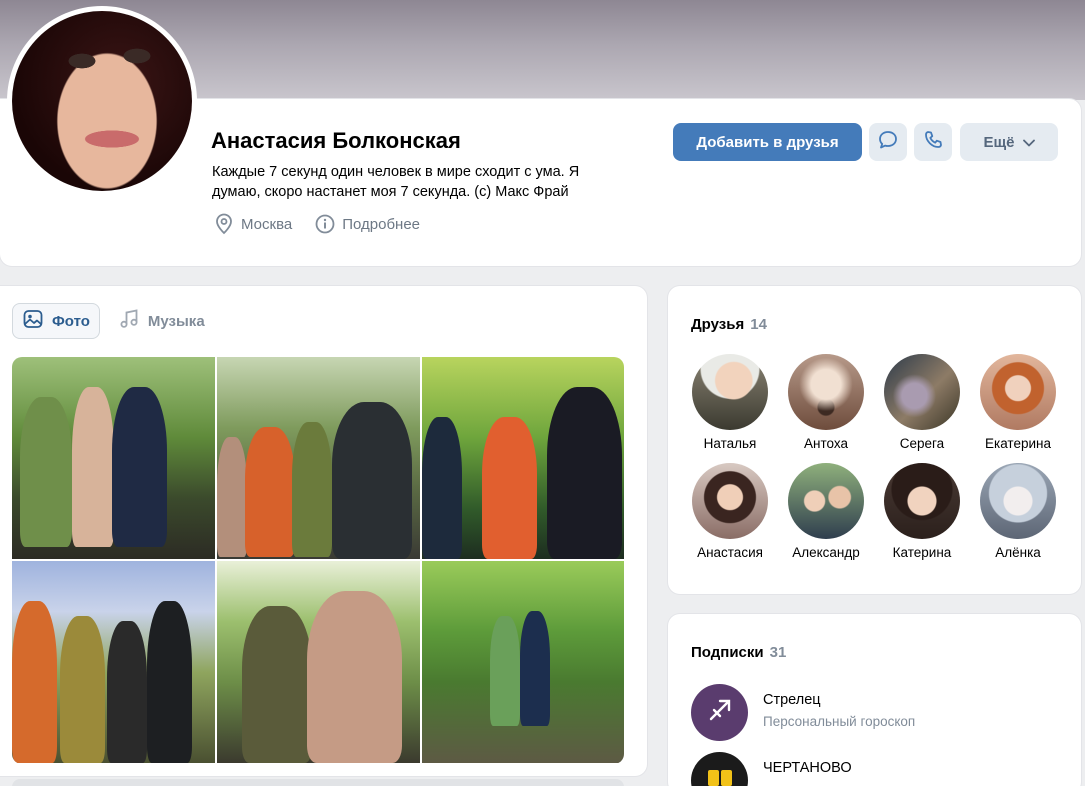 The width and height of the screenshot is (1085, 786). Describe the element at coordinates (381, 224) in the screenshot. I see `profile-details-link: Подробнее` at that location.